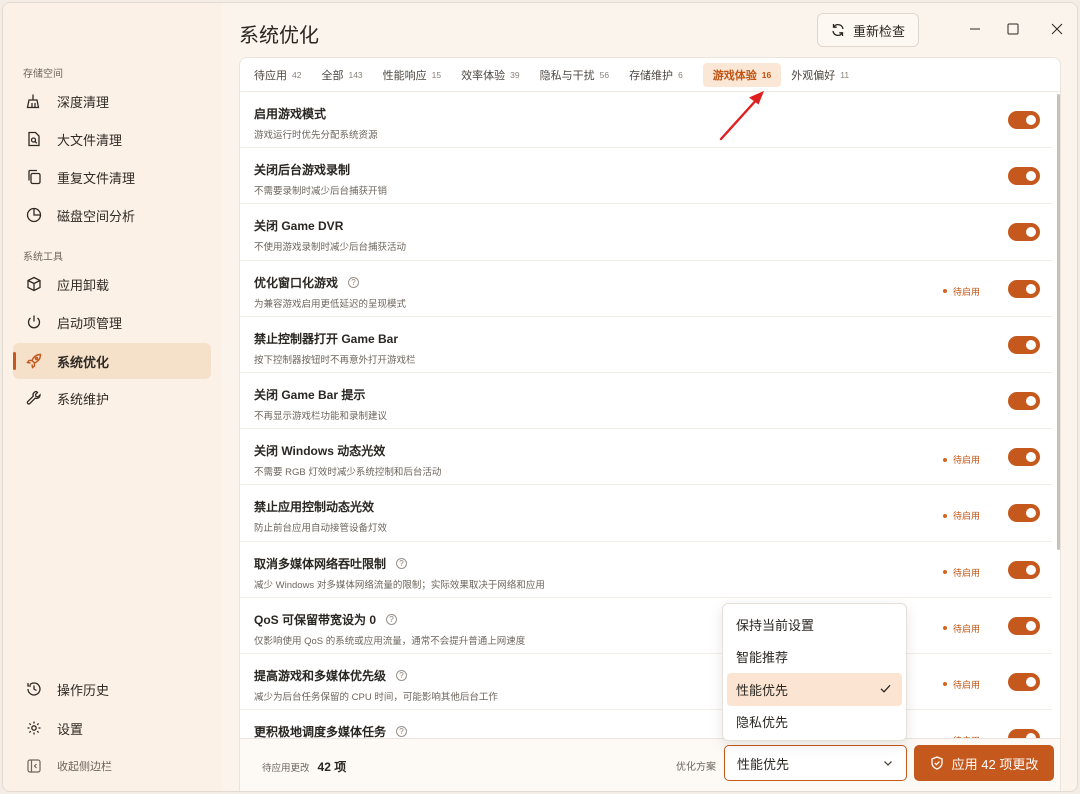  Describe the element at coordinates (646, 457) in the screenshot. I see `setting-row: 关闭 Windows 动态光效 不需要 RGB 灯效时减少系统控制和后台活动 待启用` at that location.